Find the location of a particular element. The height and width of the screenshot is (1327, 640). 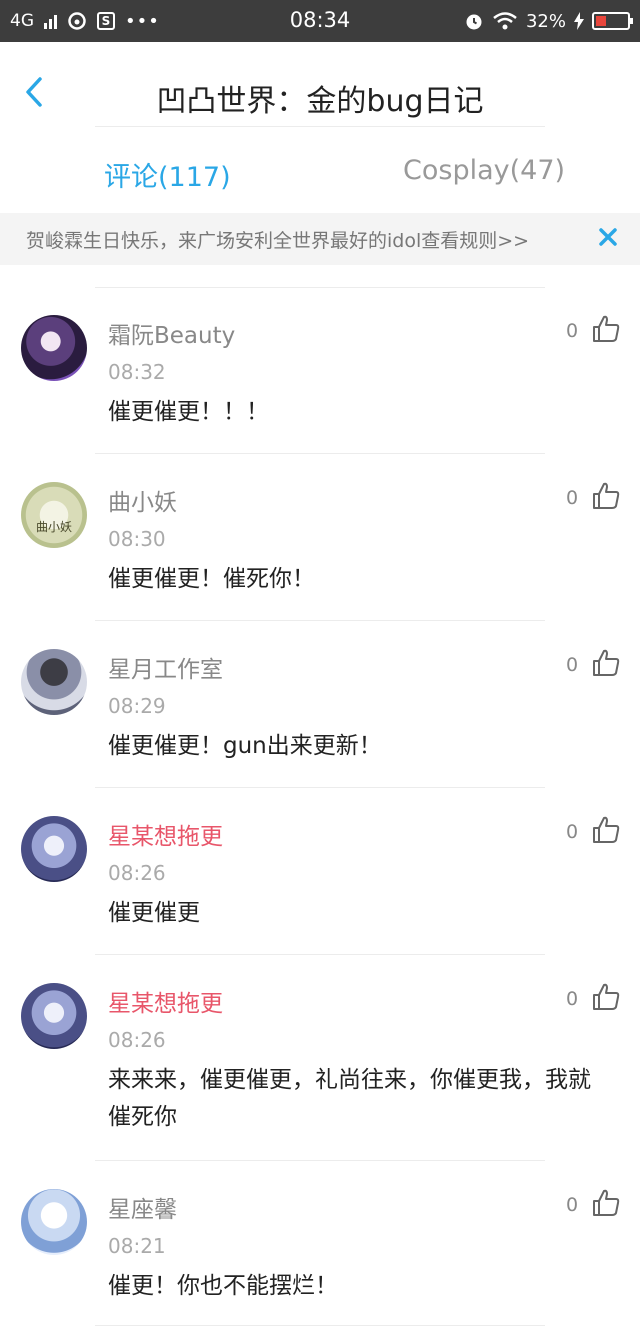

battery-fill is located at coordinates (601, 21).